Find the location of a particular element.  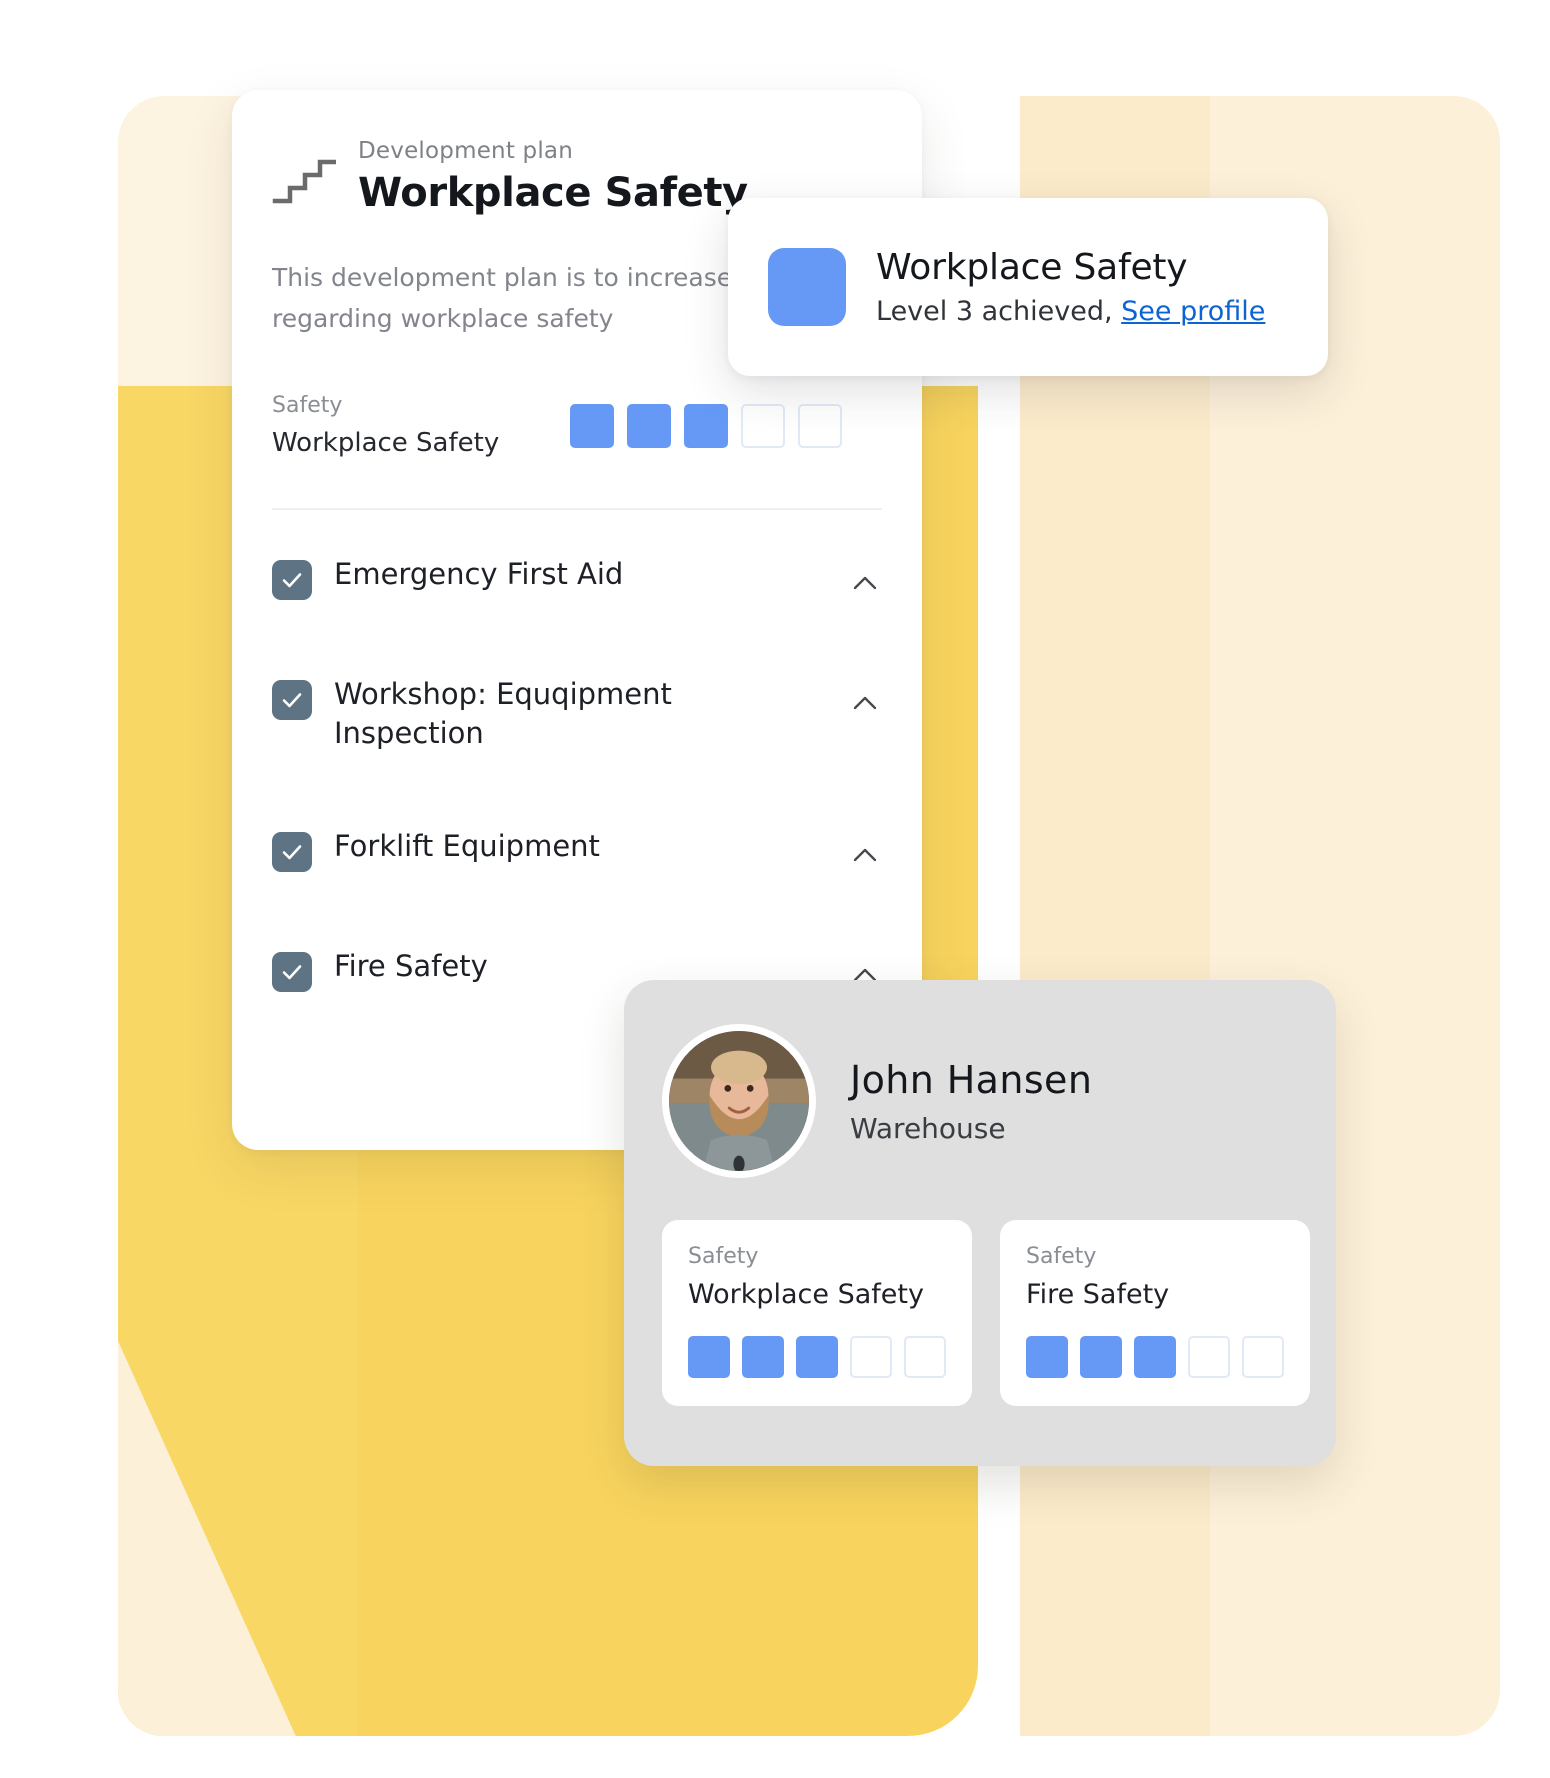

toast-subtitle: Level 3 achieved, See profile is located at coordinates (1070, 311).